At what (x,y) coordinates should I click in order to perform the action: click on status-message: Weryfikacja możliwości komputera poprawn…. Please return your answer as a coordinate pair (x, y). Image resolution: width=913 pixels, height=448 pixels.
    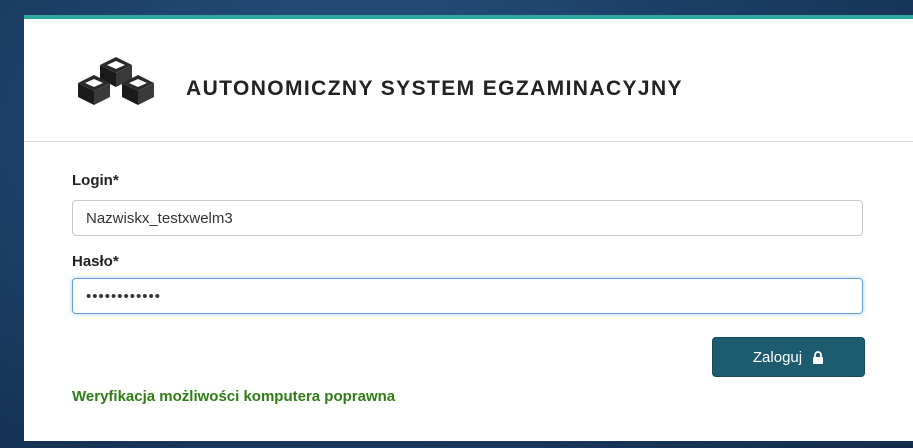
    Looking at the image, I should click on (234, 396).